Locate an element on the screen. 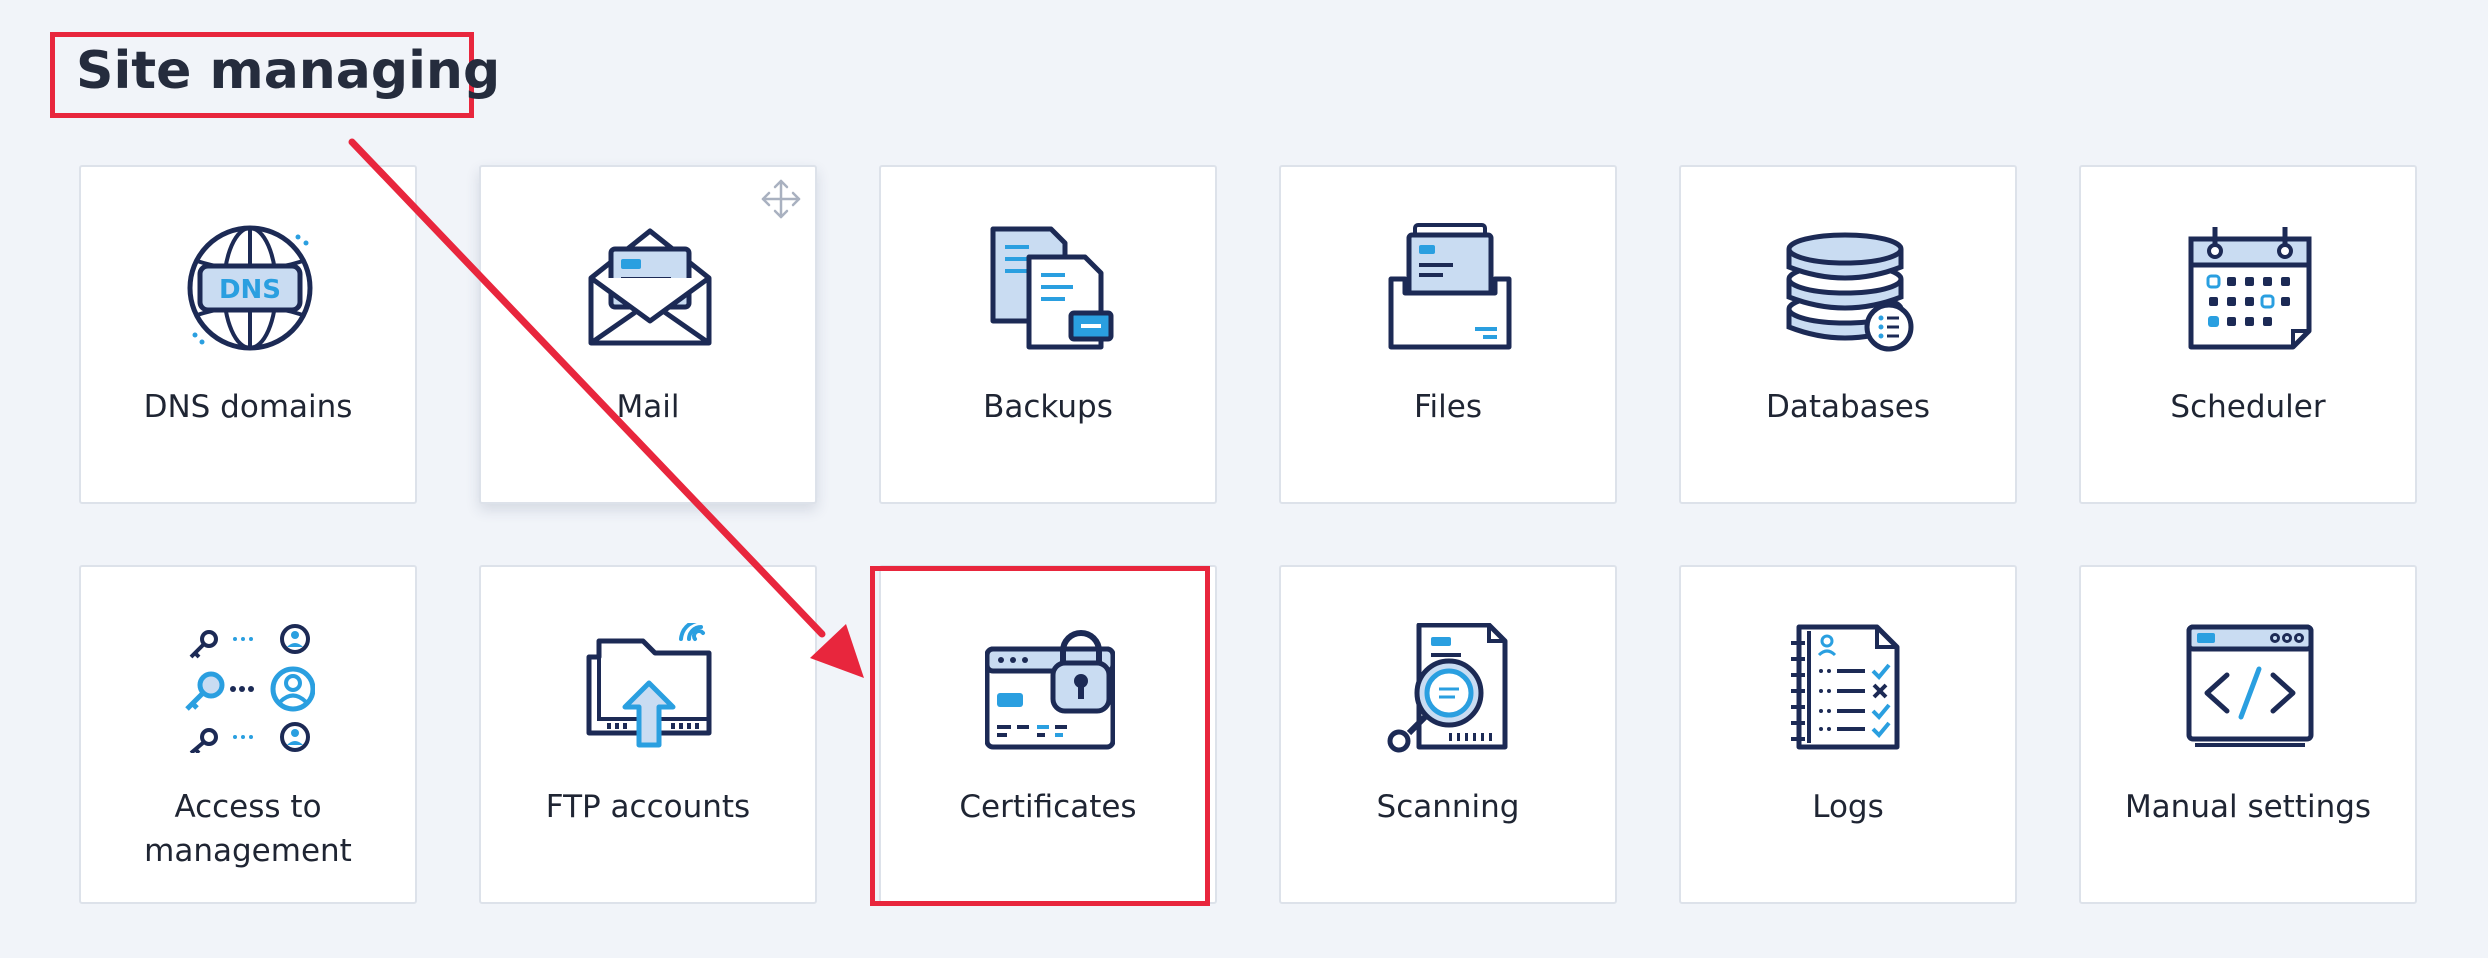  tile-label: Scanning is located at coordinates (1448, 807).